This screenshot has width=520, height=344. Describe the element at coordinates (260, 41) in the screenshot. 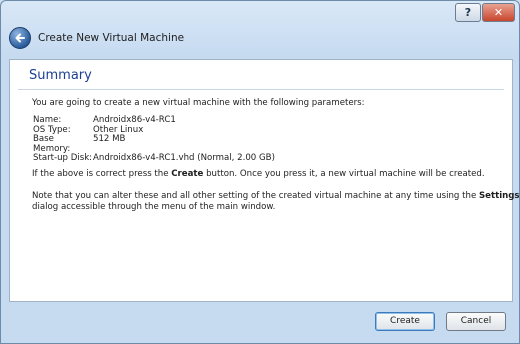

I see `wizard-header: Create New Virtual Machine` at that location.